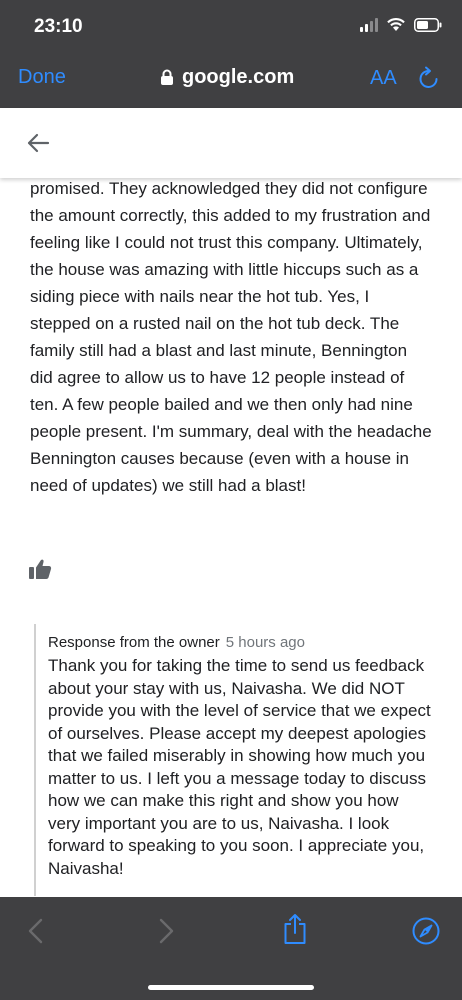  Describe the element at coordinates (265, 642) in the screenshot. I see `owner-response-time: 5 hours ago` at that location.